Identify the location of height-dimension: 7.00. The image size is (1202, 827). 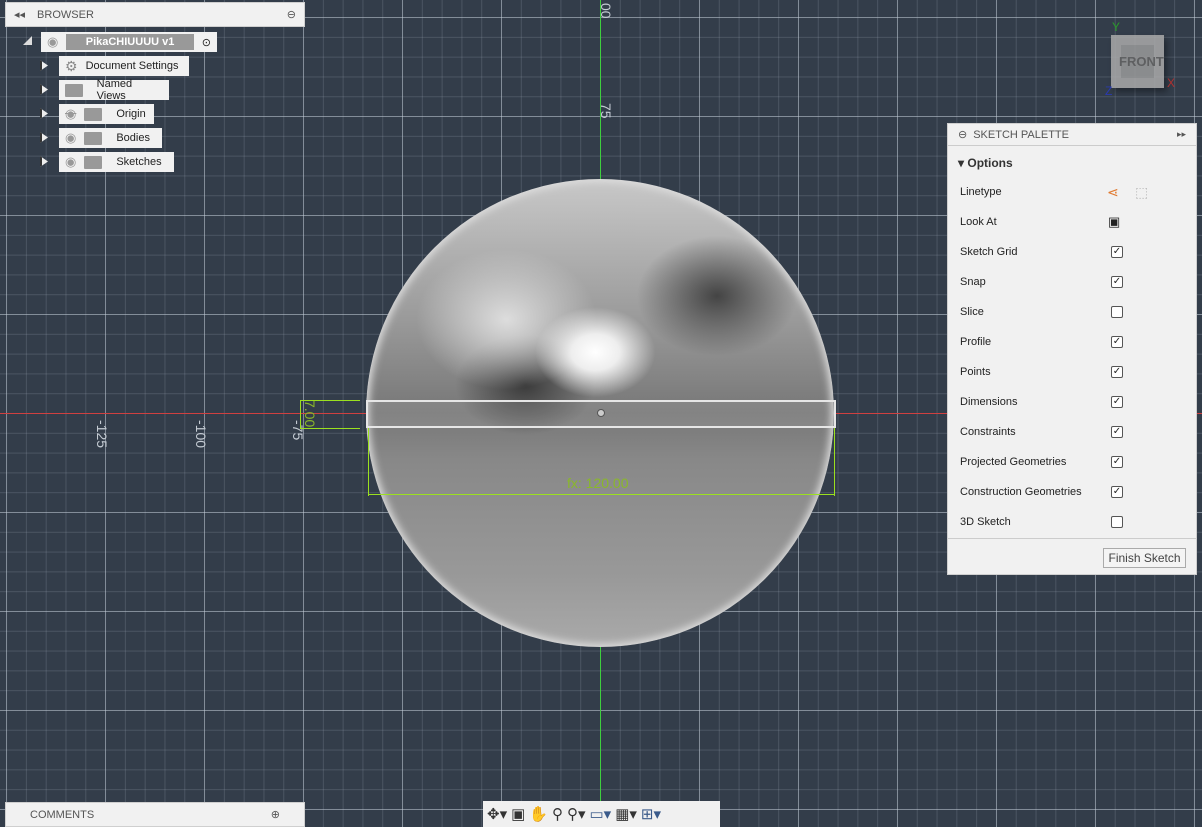
(310, 413).